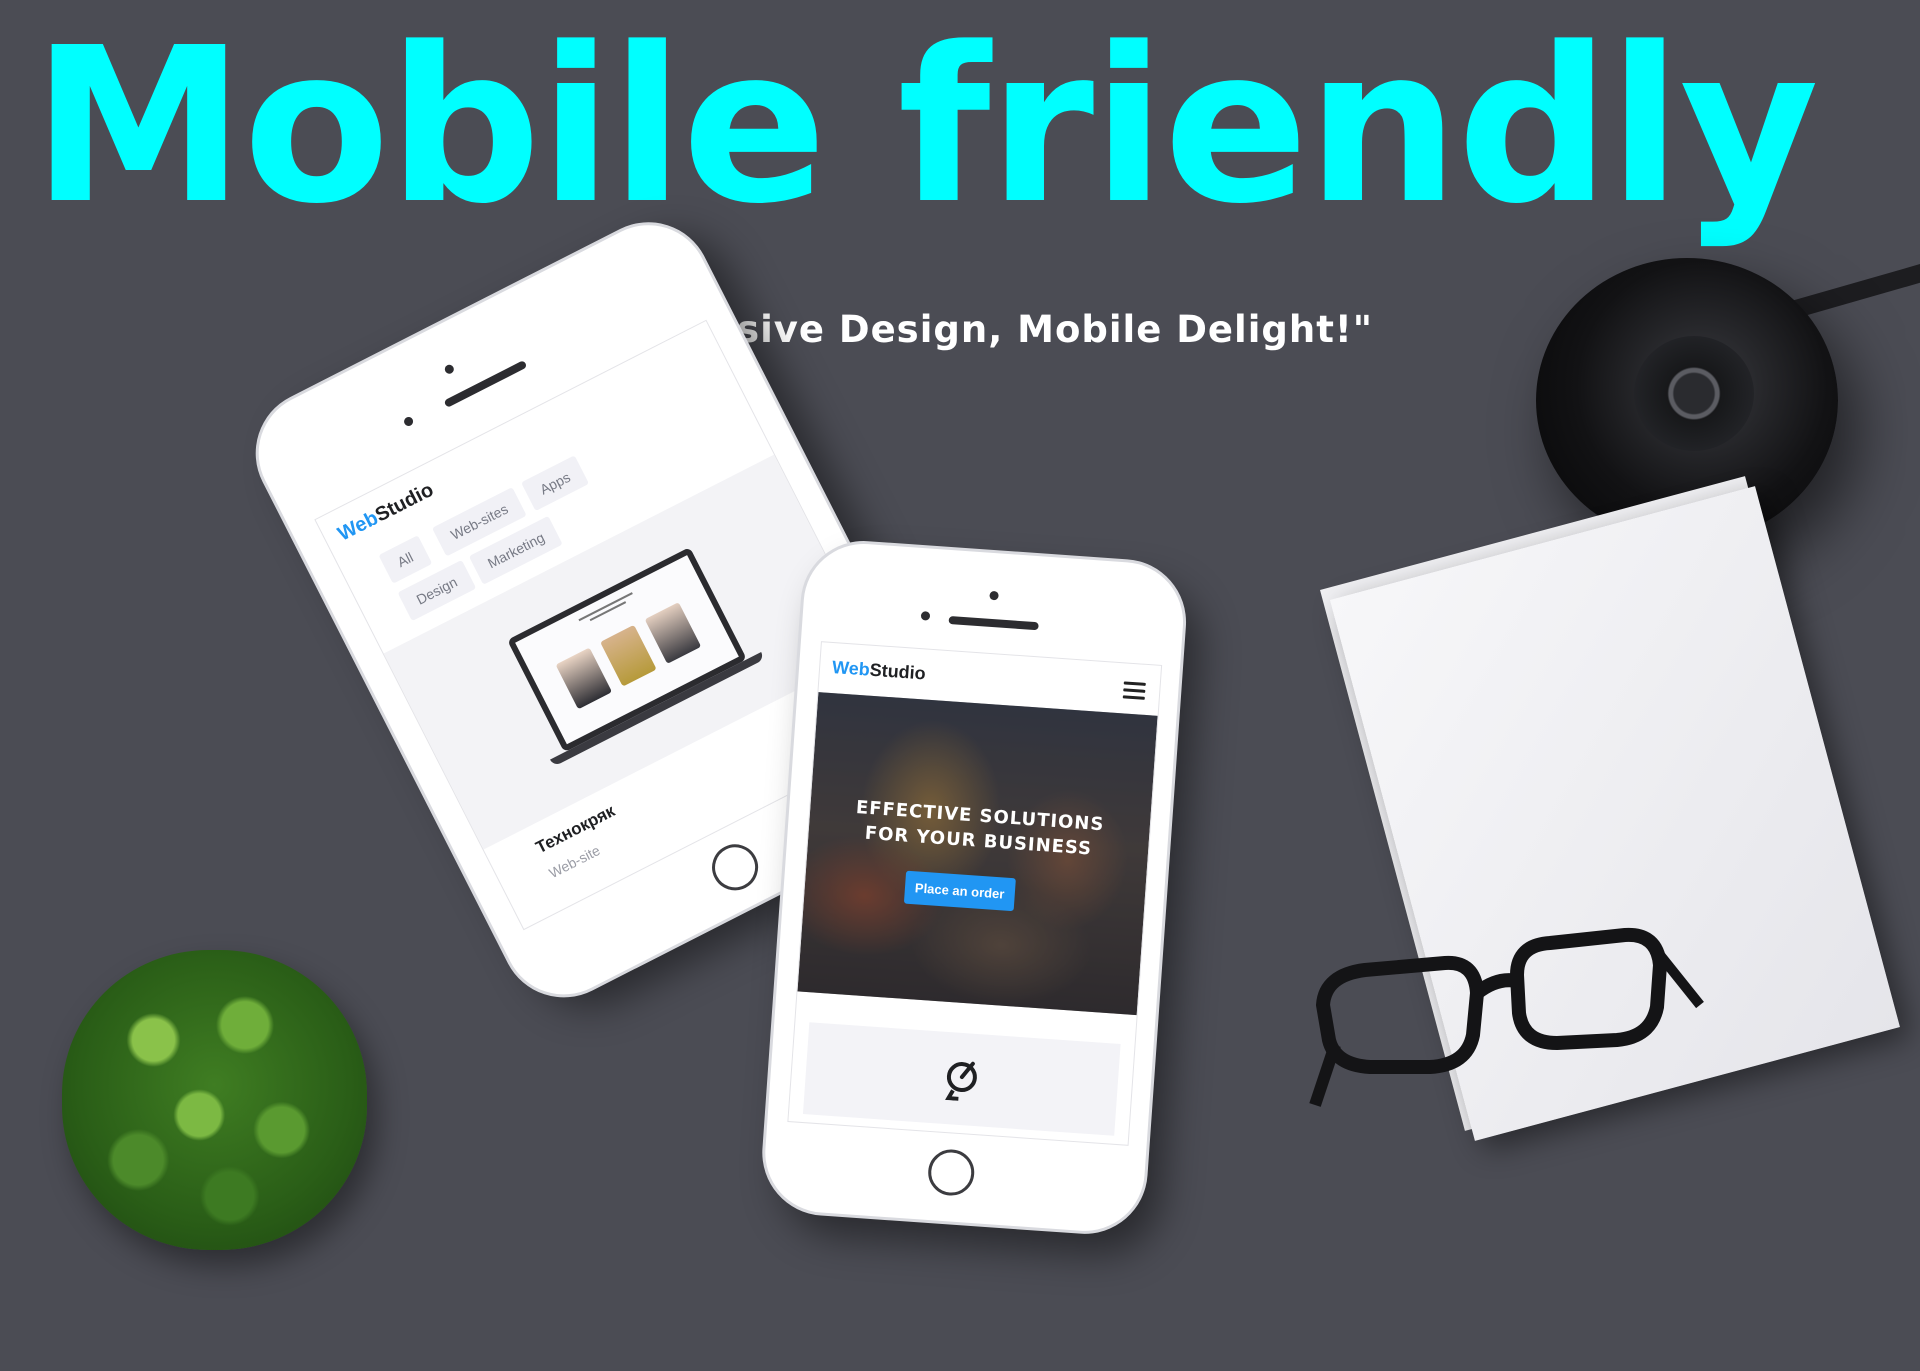 The image size is (1920, 1371). What do you see at coordinates (1134, 692) in the screenshot?
I see `hamburger-menu-icon` at bounding box center [1134, 692].